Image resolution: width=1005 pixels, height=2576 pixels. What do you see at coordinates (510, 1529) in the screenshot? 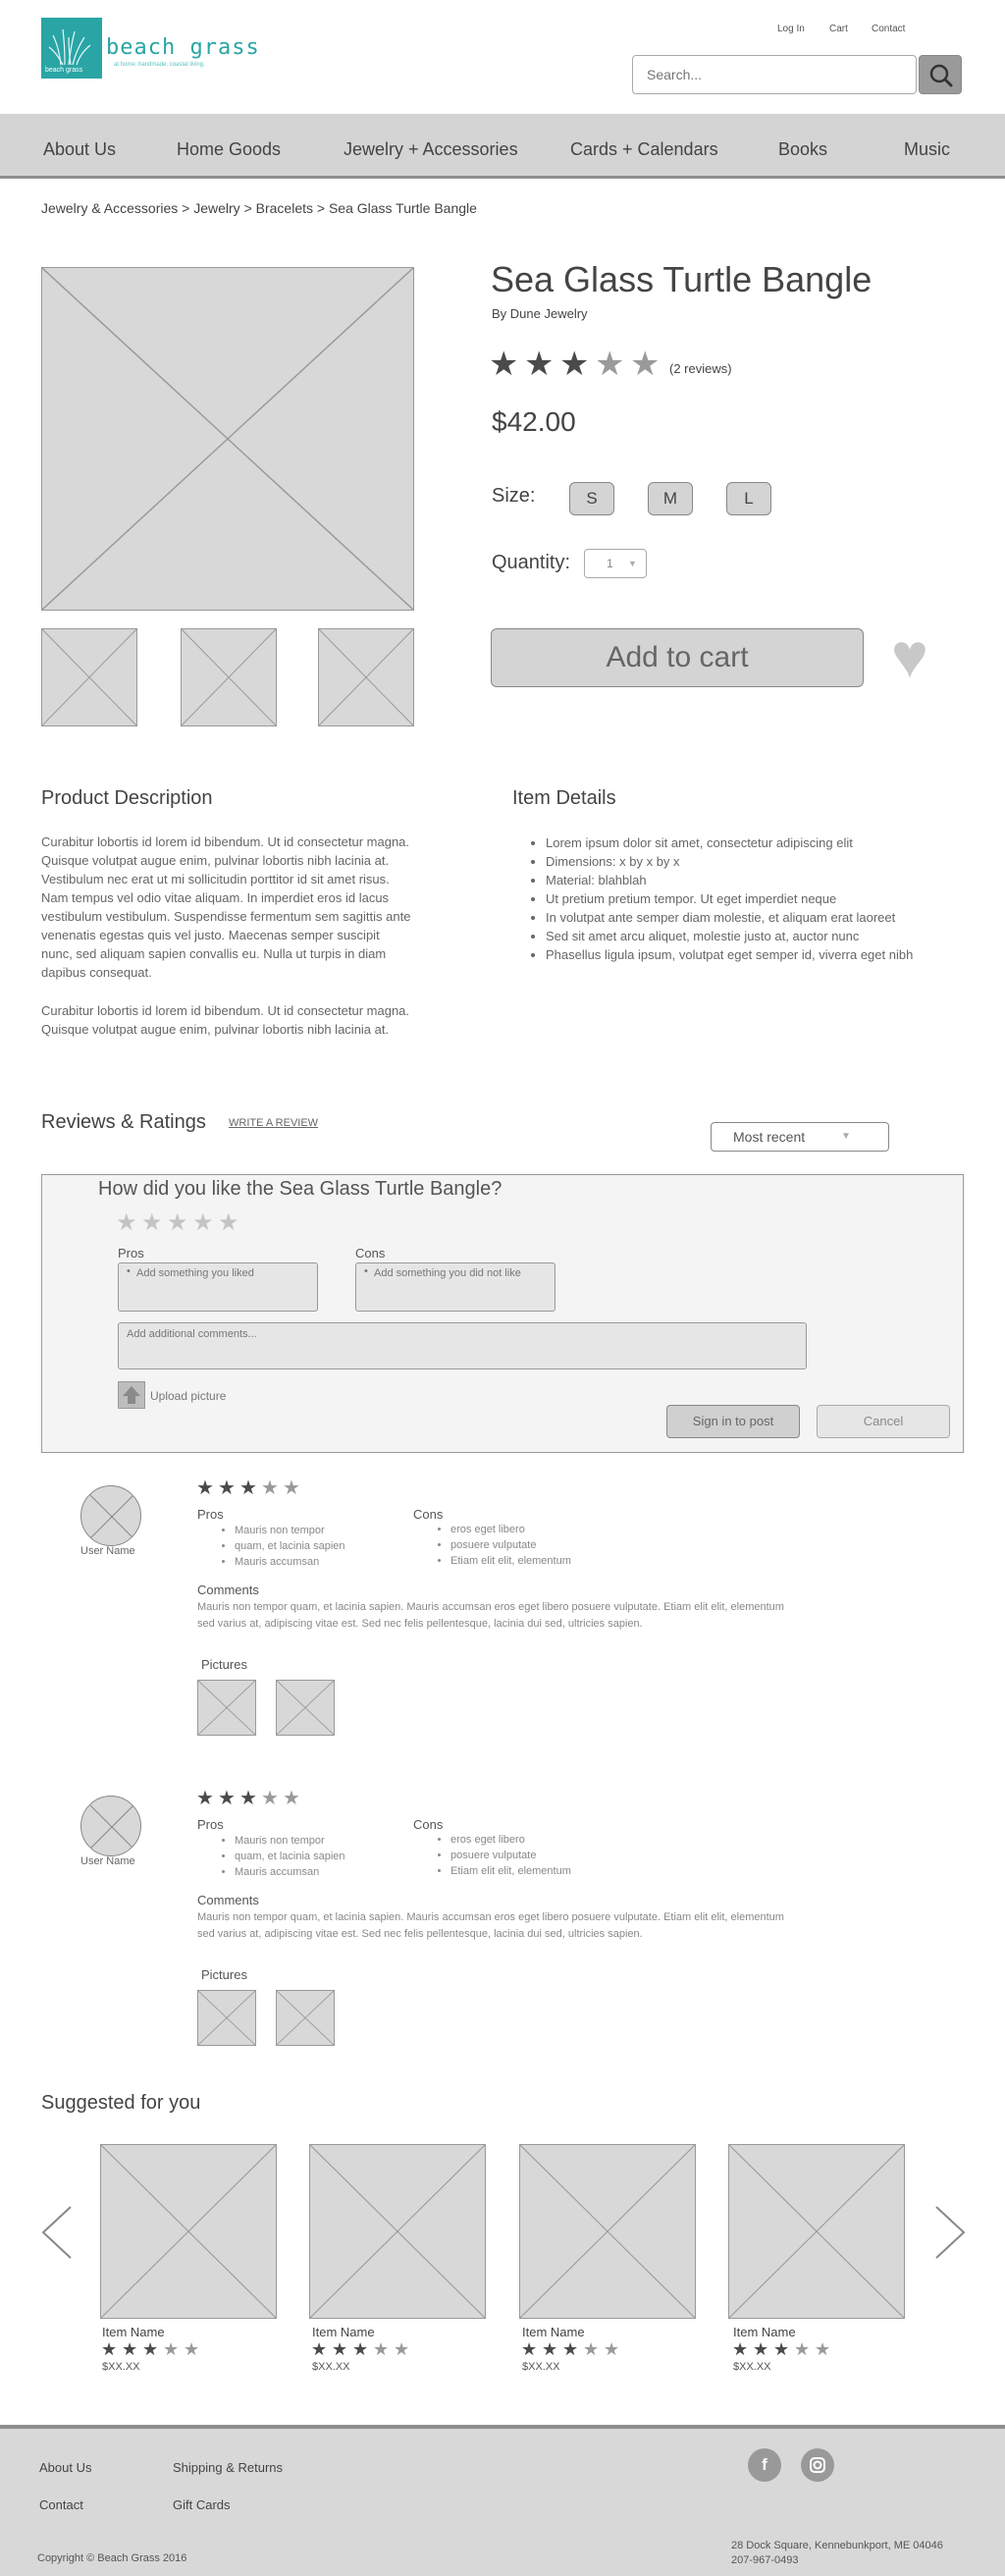
I see `review-con-item: eros eget libero` at bounding box center [510, 1529].